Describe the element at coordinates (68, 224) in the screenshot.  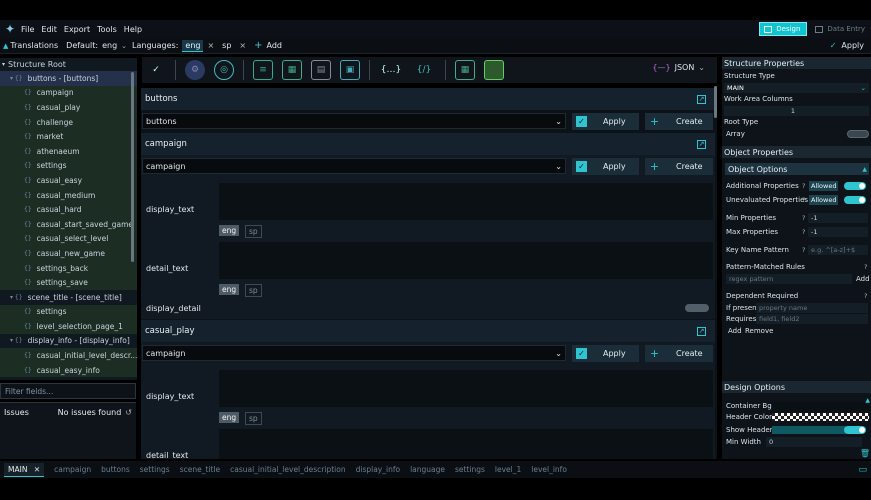
I see `tree-item: {} casual_start_saved_game` at that location.